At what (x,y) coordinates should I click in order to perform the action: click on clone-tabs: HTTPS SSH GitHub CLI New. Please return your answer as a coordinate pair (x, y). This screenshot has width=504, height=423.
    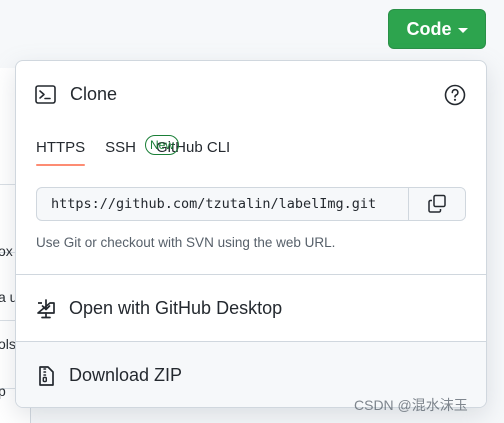
    Looking at the image, I should click on (133, 150).